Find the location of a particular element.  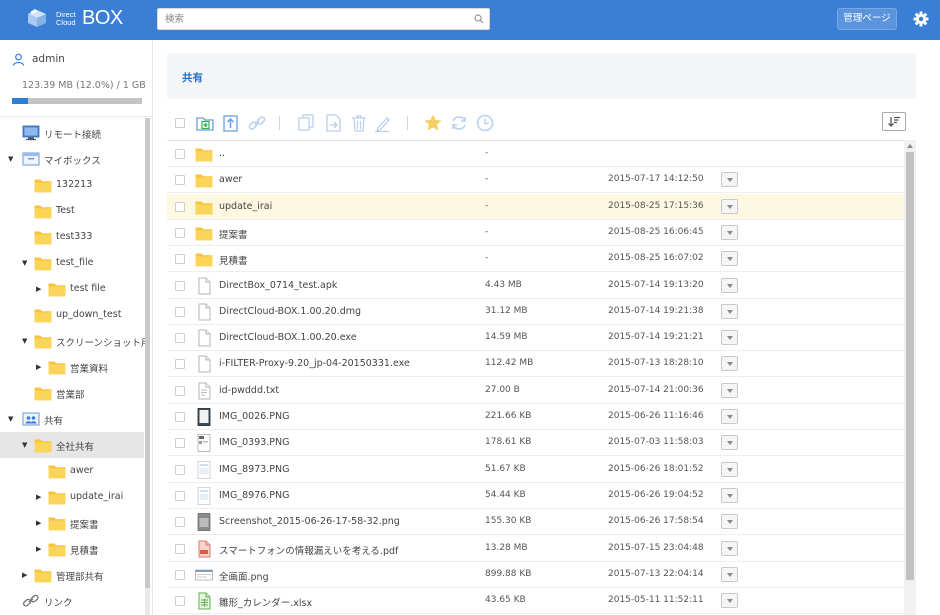

file-name: .. is located at coordinates (222, 153).